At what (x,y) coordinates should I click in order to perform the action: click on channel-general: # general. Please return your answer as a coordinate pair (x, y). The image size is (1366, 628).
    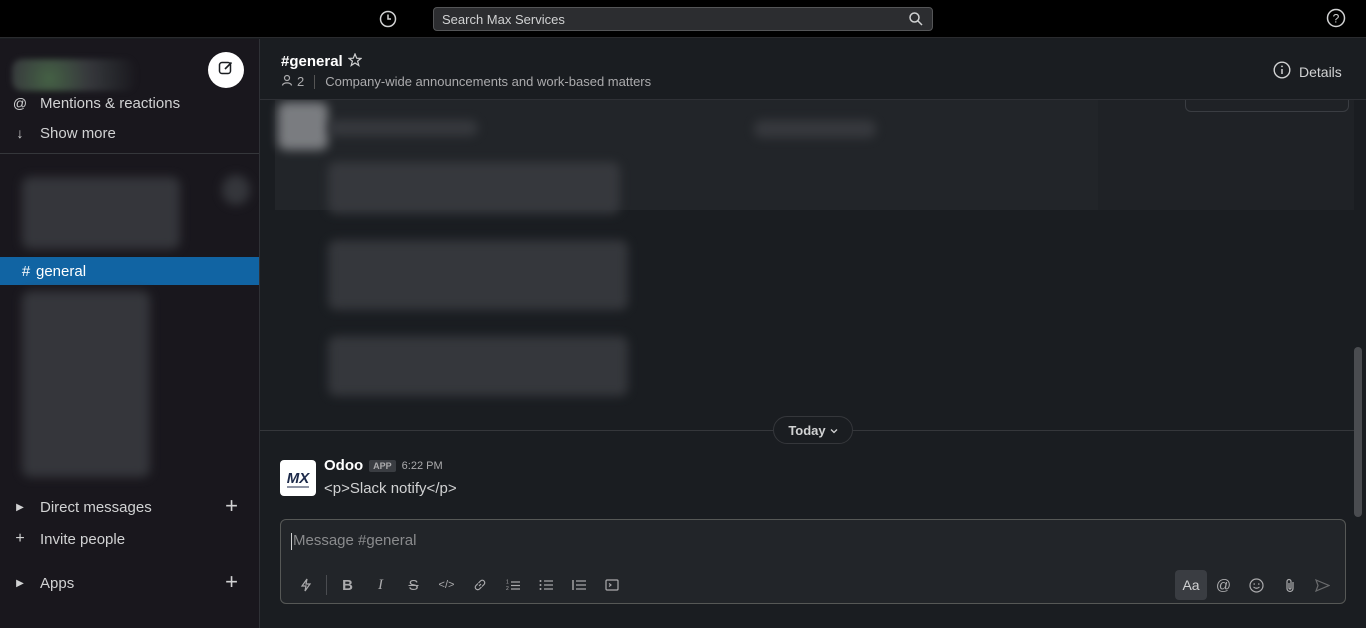
    Looking at the image, I should click on (129, 271).